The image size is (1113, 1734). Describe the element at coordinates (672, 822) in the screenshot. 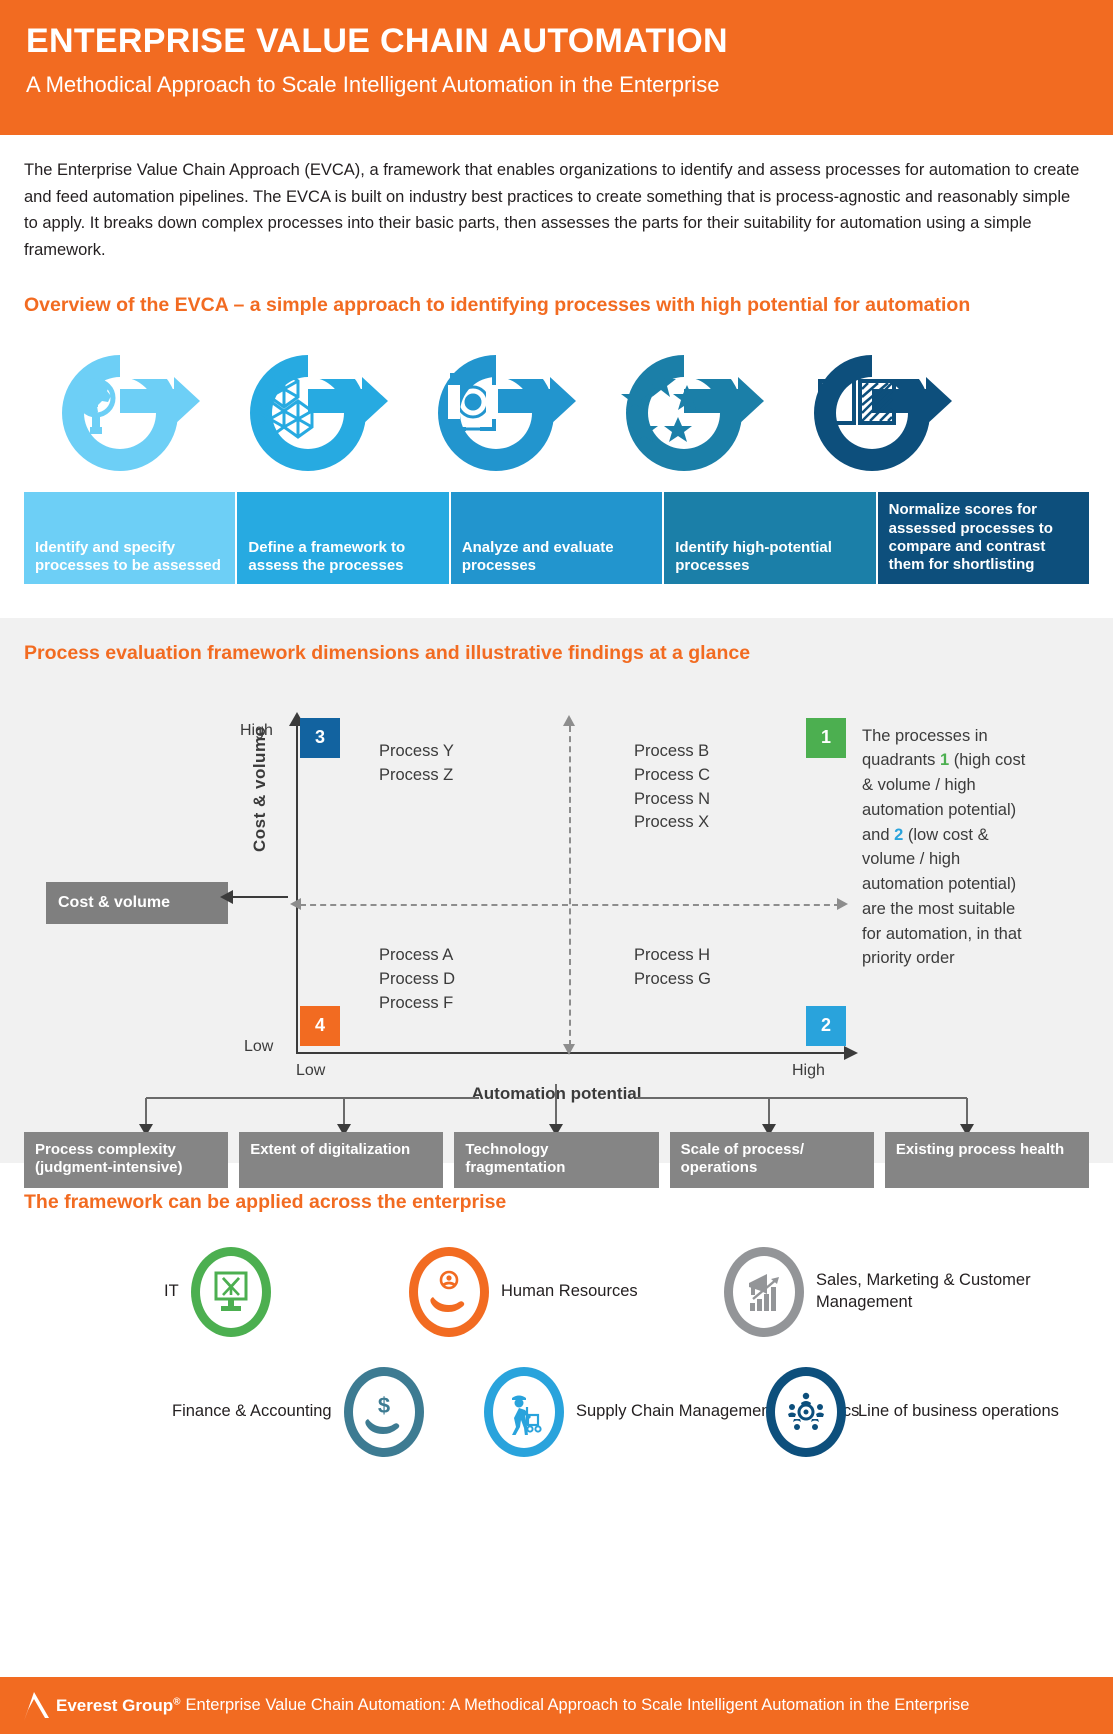

I see `process-item: Process X` at that location.